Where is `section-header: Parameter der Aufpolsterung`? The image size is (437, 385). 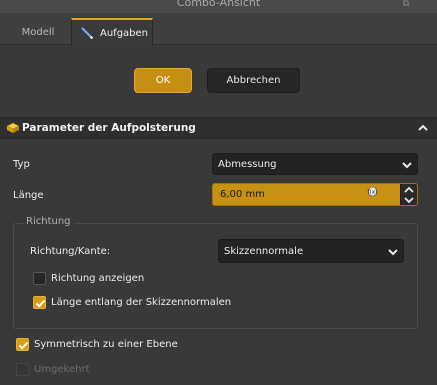
section-header: Parameter der Aufpolsterung is located at coordinates (218, 128).